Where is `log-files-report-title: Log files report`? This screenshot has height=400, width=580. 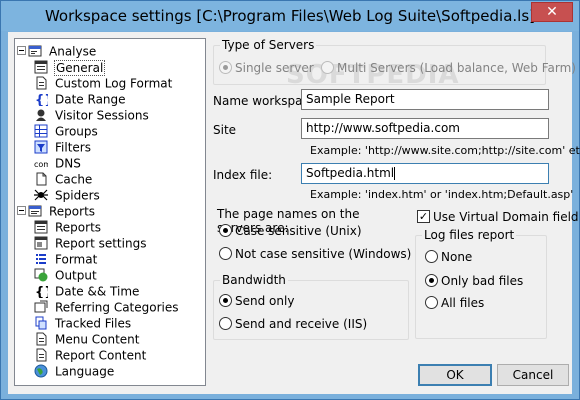 log-files-report-title: Log files report is located at coordinates (469, 235).